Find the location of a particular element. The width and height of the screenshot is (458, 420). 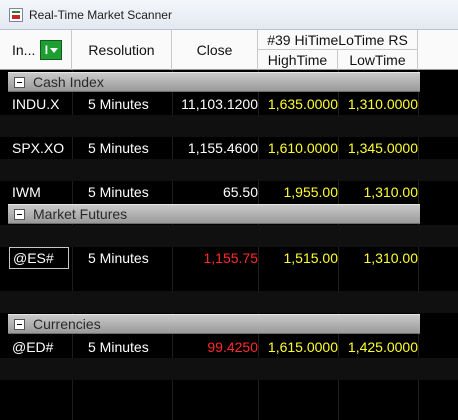

column-header-lowtime: LowTime is located at coordinates (378, 60).